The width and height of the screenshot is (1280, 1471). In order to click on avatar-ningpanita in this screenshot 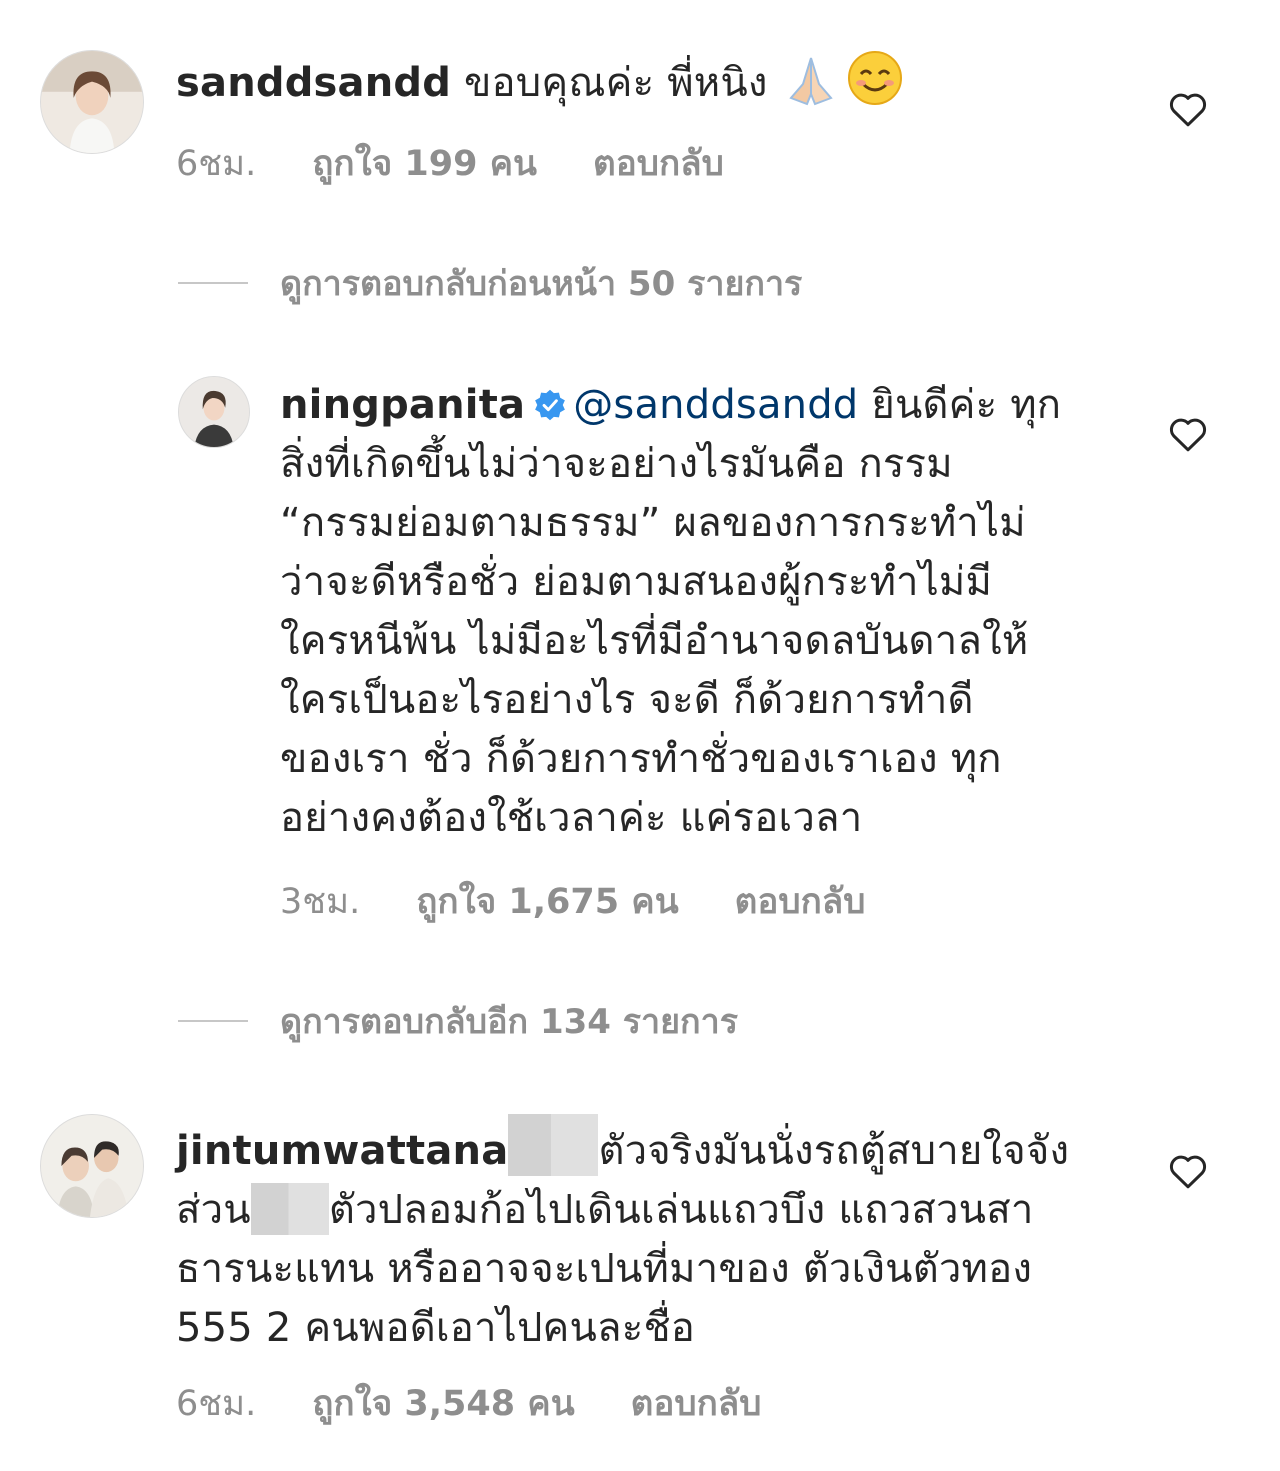, I will do `click(214, 412)`.